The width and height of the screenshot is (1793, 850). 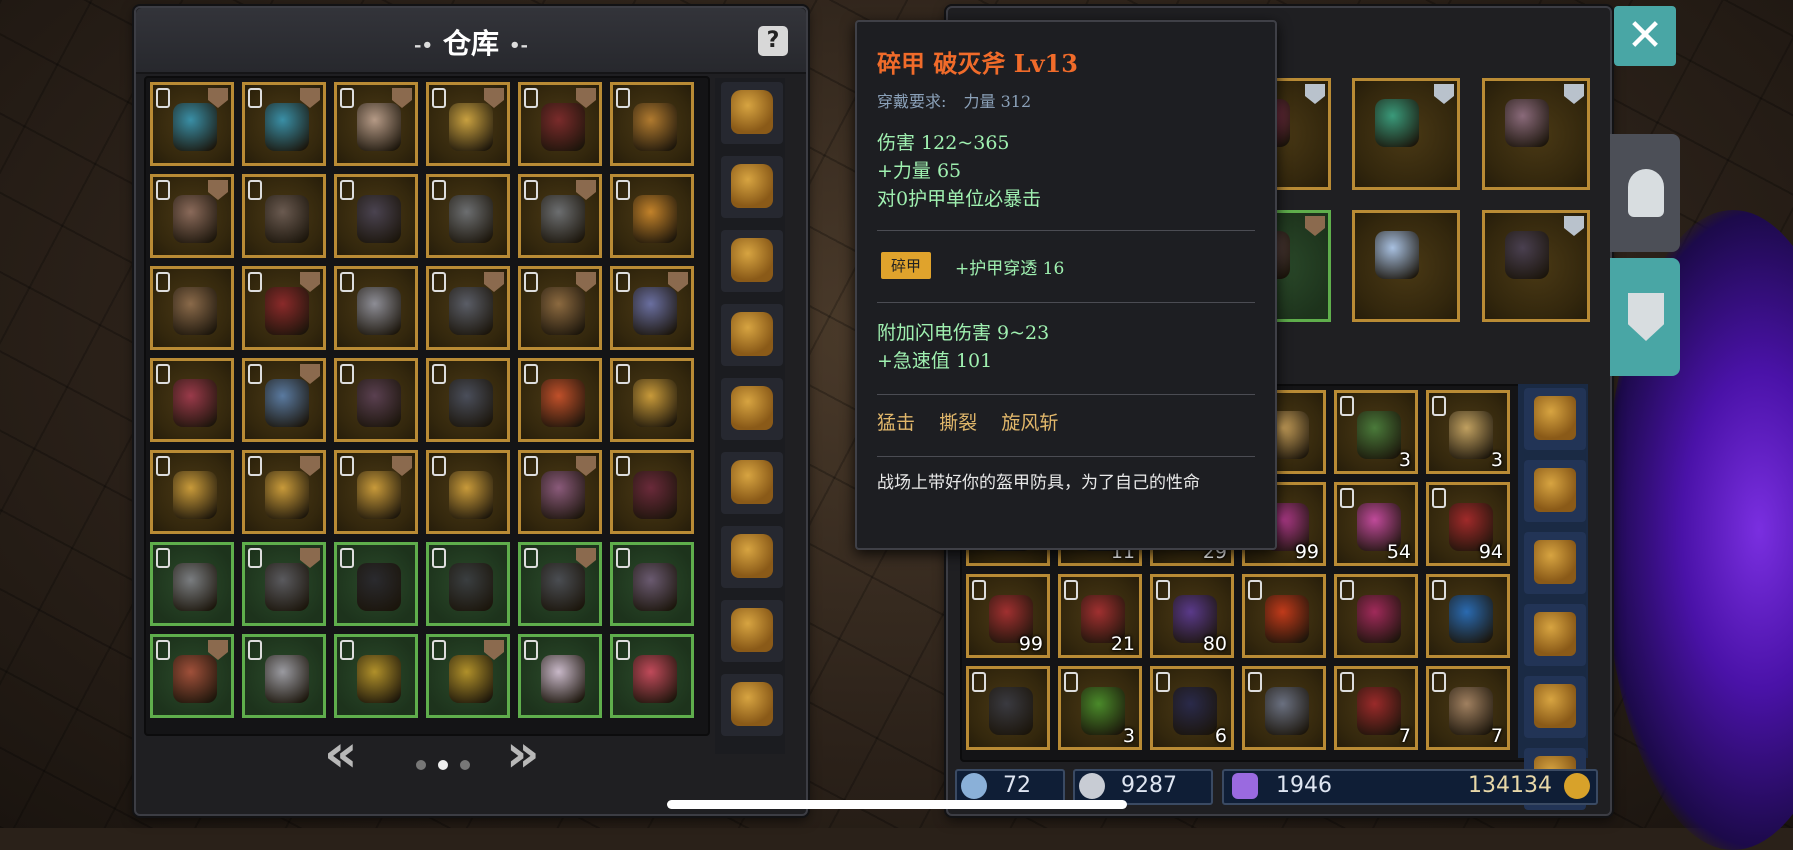 What do you see at coordinates (1008, 616) in the screenshot?
I see `item-slot: 99` at bounding box center [1008, 616].